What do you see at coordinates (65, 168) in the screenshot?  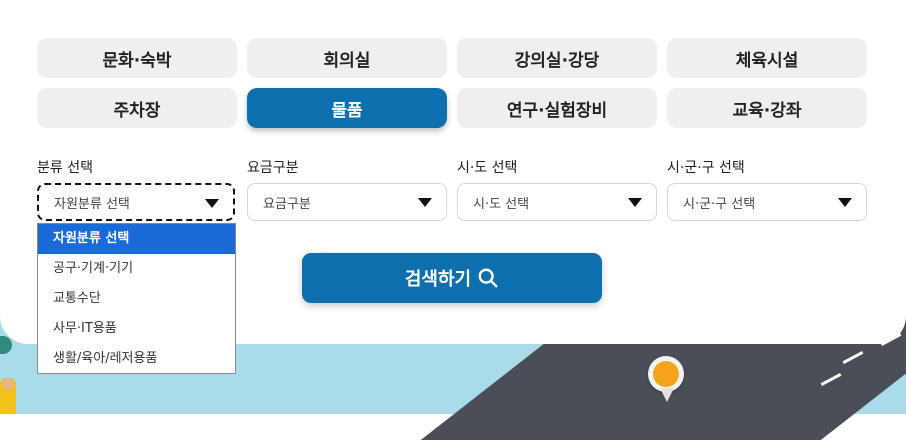 I see `category-filter-label: 분류 선택` at bounding box center [65, 168].